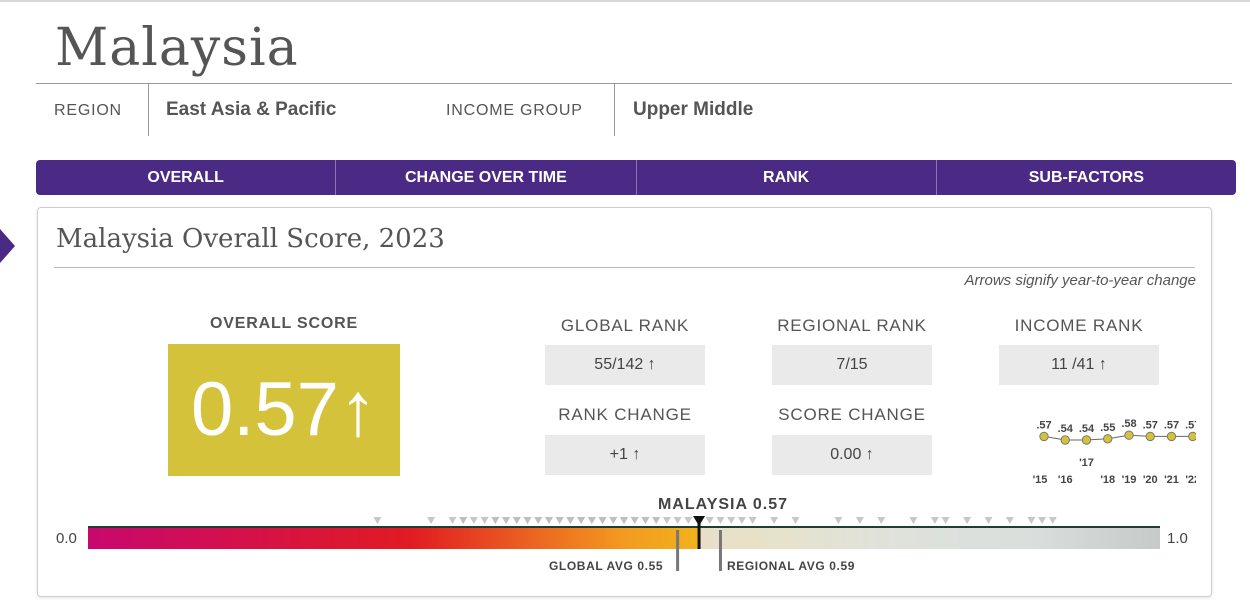 This screenshot has height=610, width=1250. What do you see at coordinates (606, 566) in the screenshot?
I see `global-avg-label: GLOBAL AVG 0.55` at bounding box center [606, 566].